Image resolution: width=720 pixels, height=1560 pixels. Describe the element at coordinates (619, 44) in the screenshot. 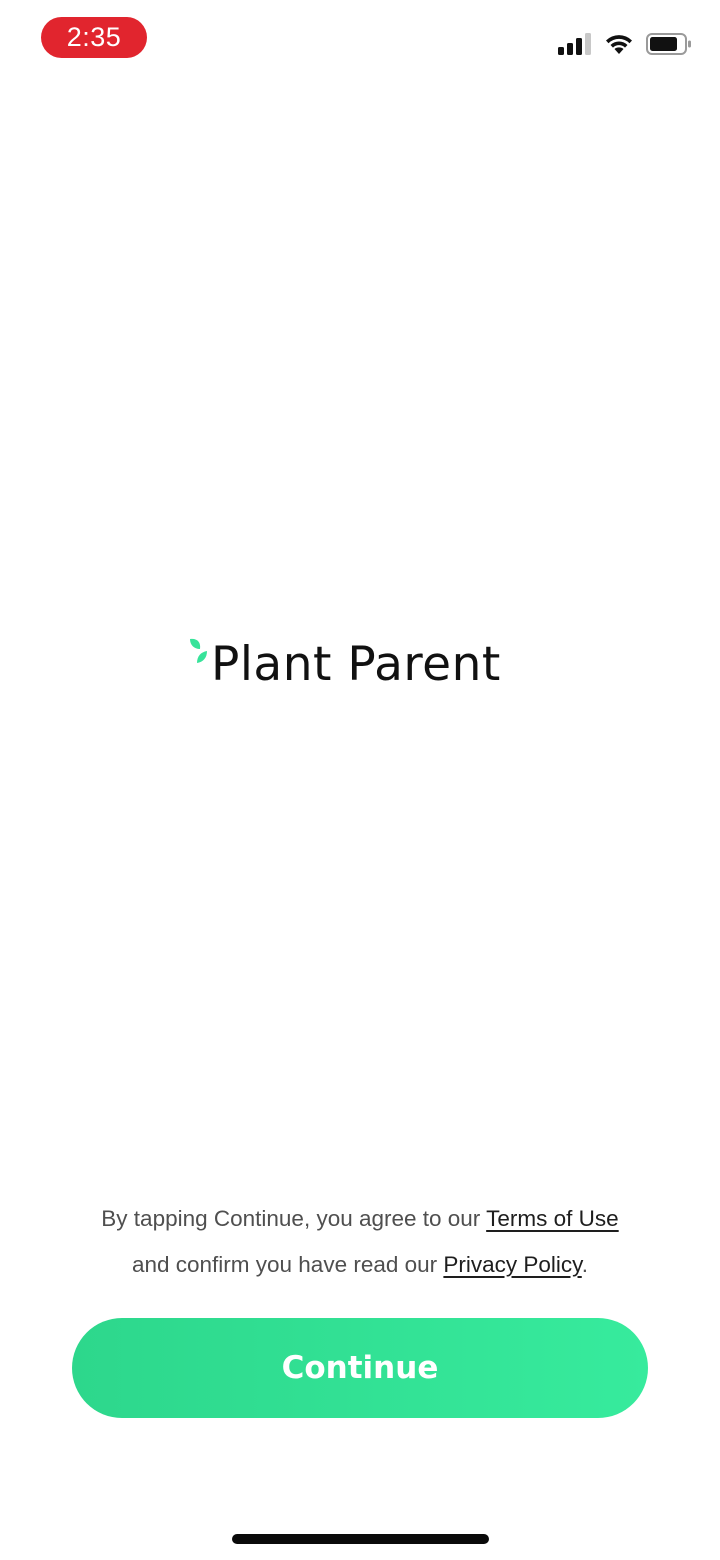

I see `wifi-icon` at that location.